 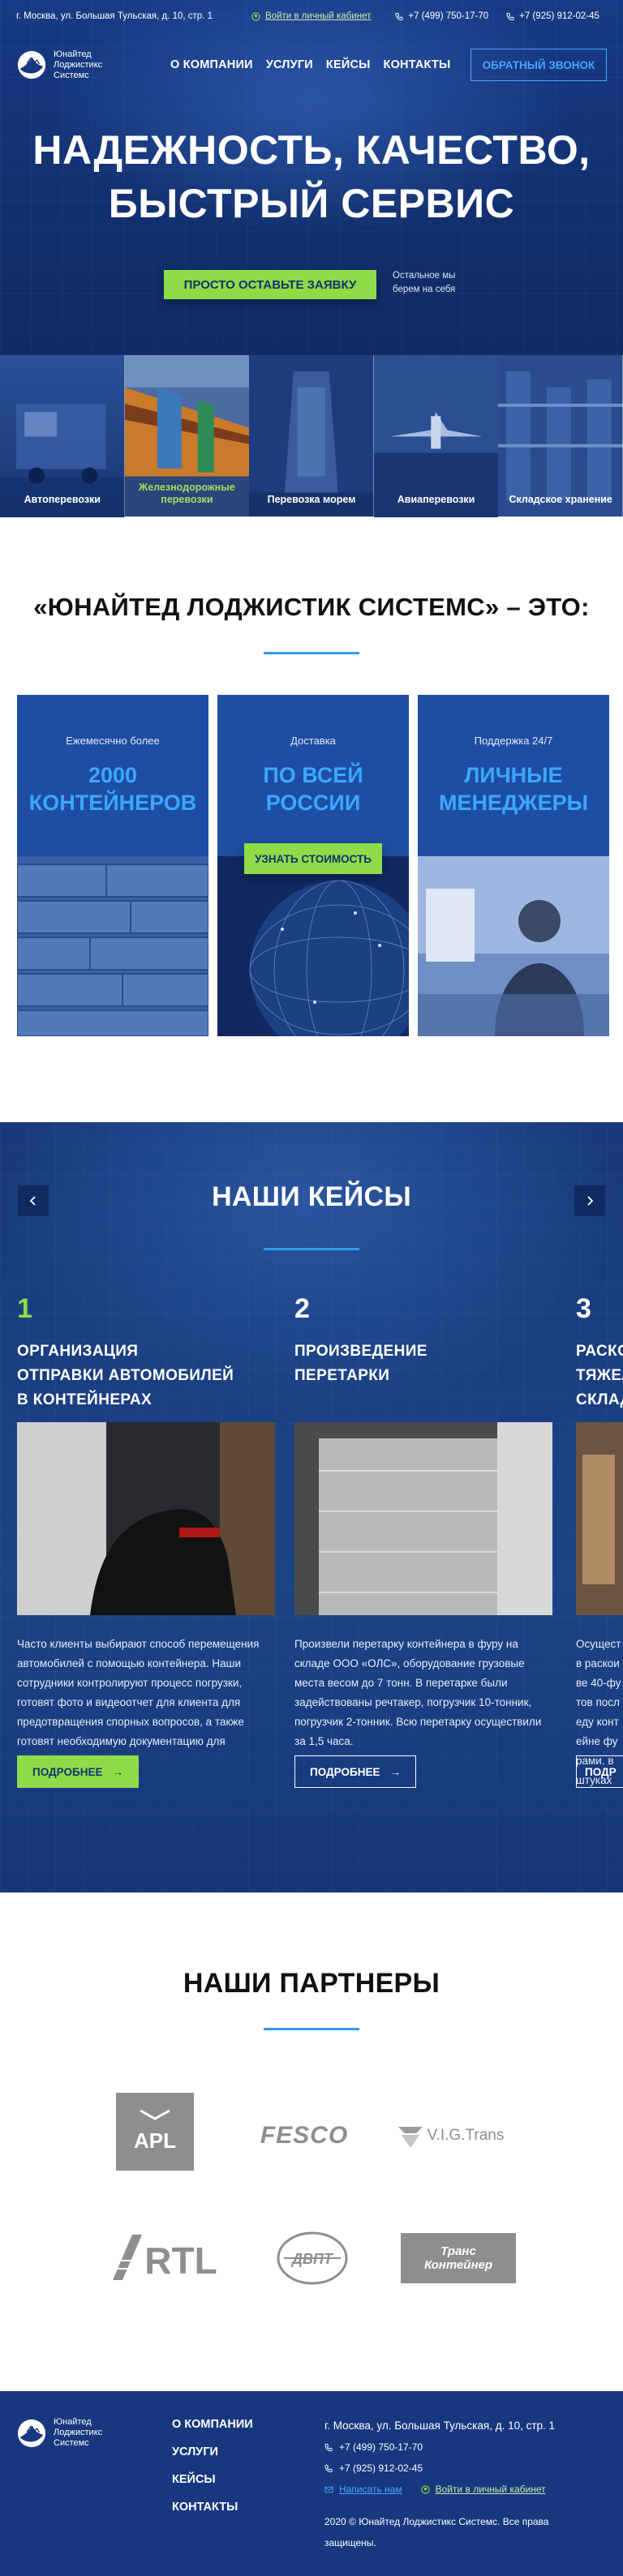 I want to click on footer-logo: Юнайтед Лоджистикс Системс, so click(x=85, y=2433).